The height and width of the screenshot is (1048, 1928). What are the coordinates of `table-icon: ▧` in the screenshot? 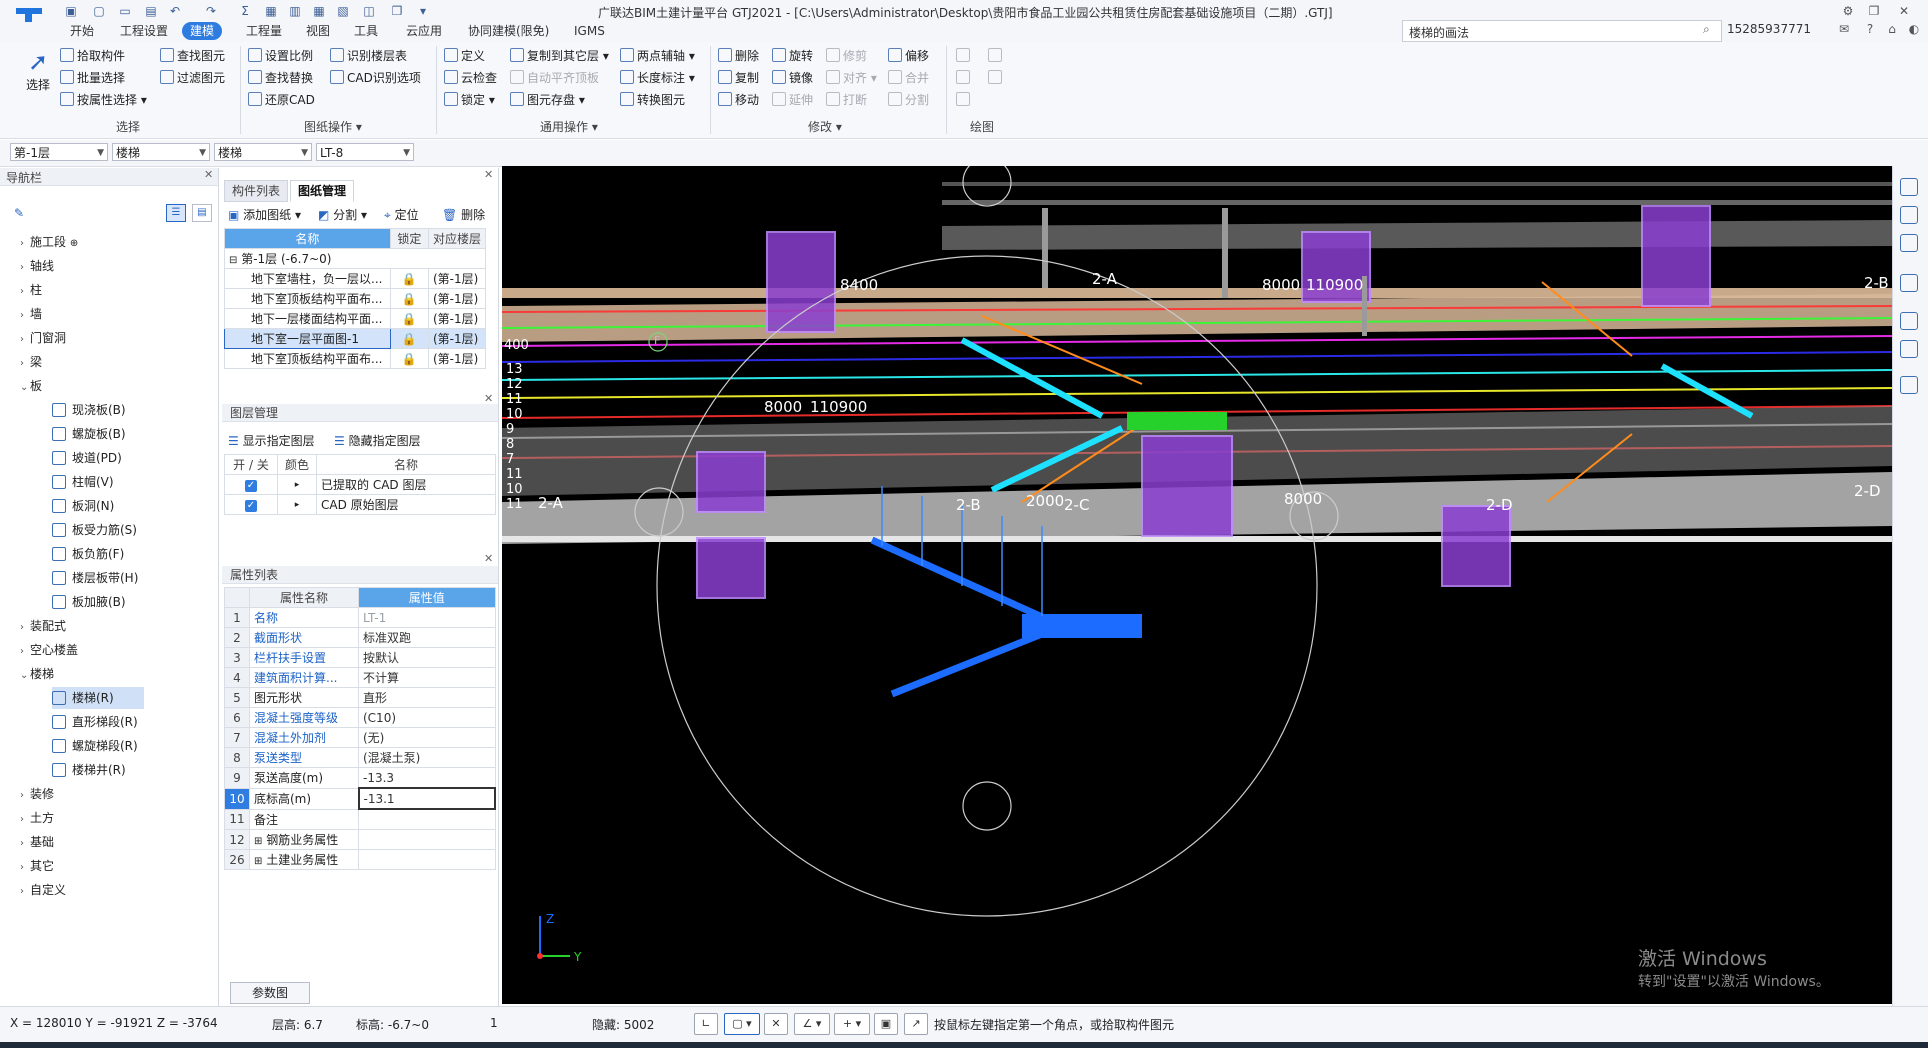 It's located at (343, 11).